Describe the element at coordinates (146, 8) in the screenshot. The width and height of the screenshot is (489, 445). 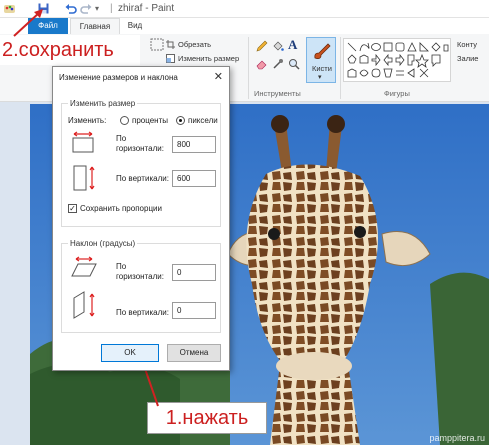
I see `window-title: zhiraf - Paint` at that location.